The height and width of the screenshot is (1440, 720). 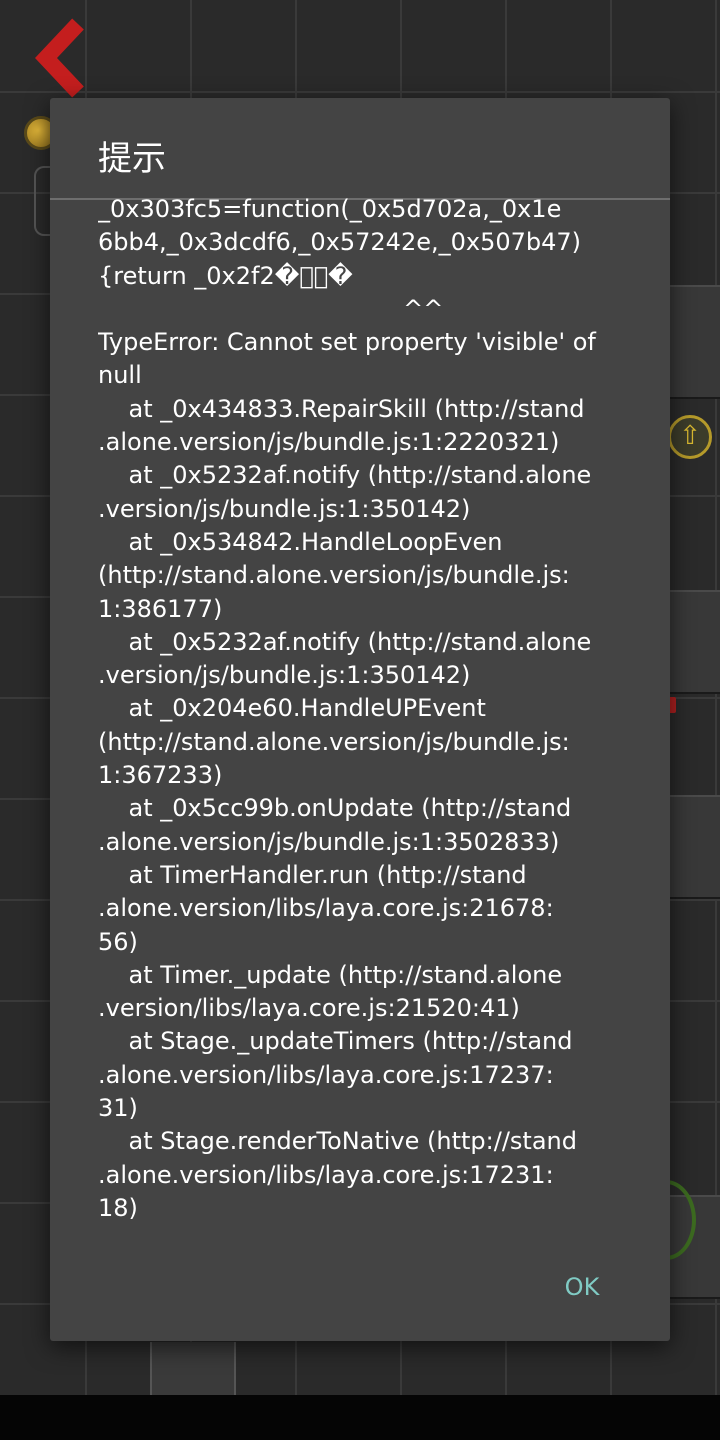 I want to click on error-message-line: at Stage._updateTimers (http://stand, so click(x=335, y=1041).